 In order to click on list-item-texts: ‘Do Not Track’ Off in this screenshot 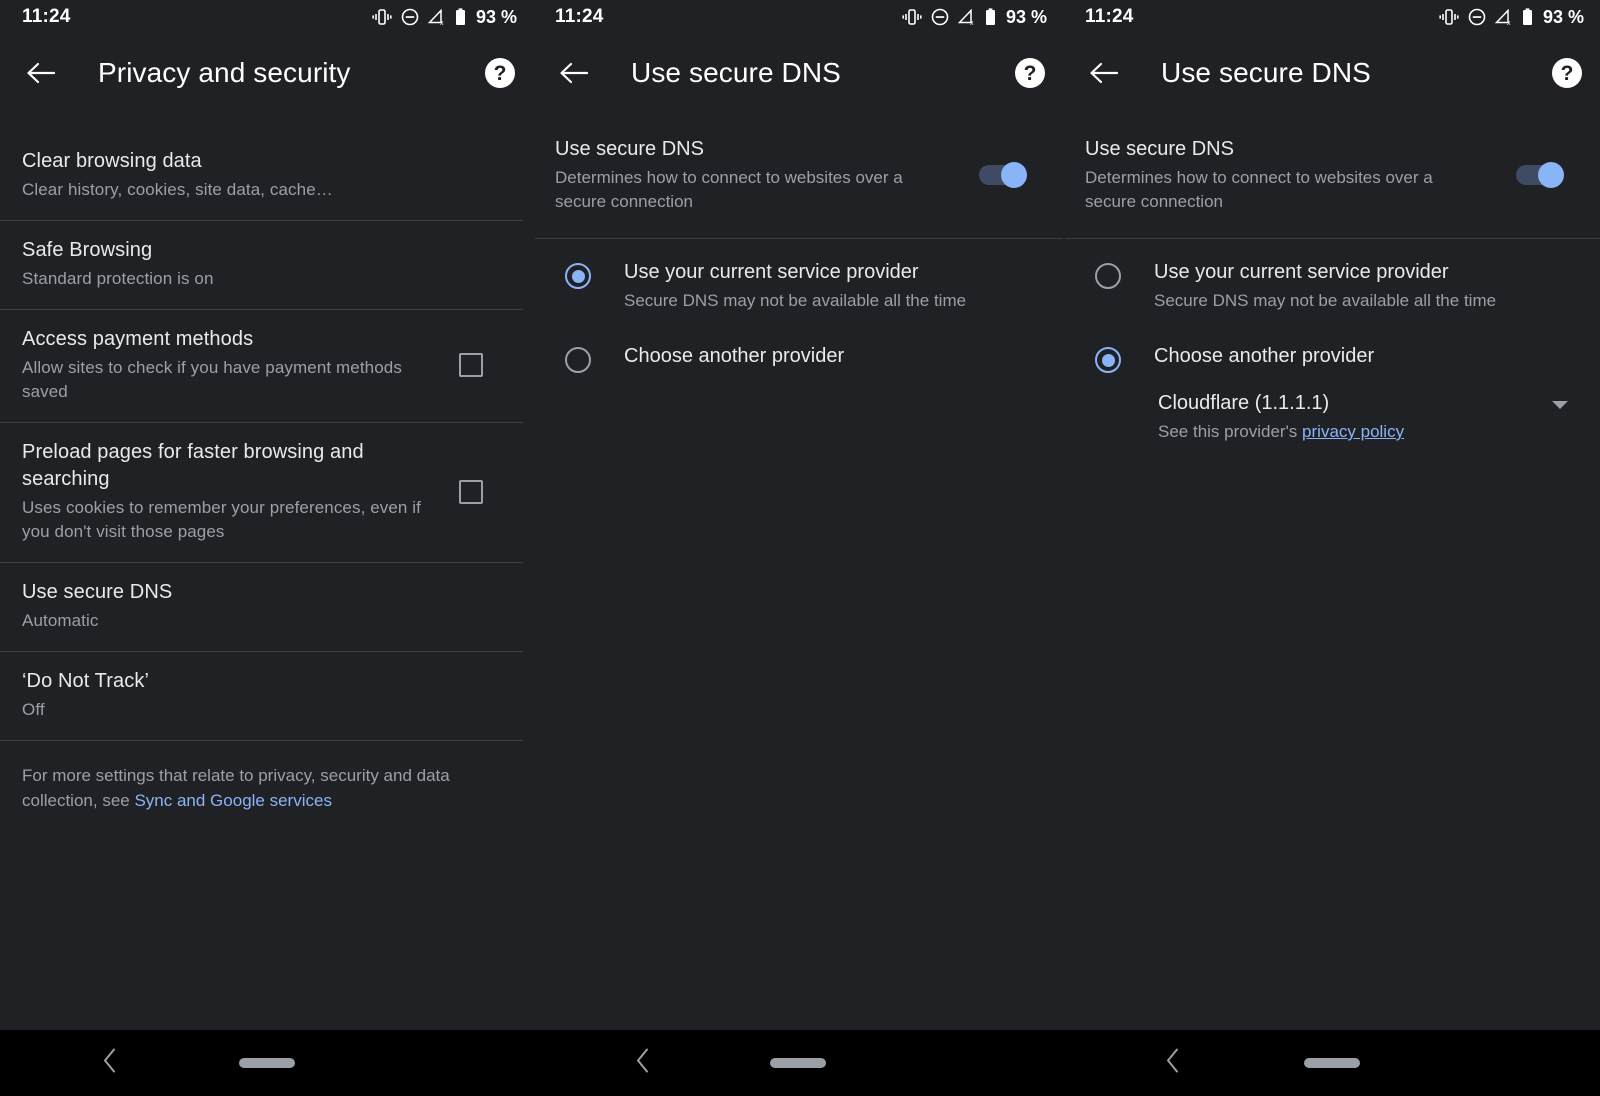, I will do `click(266, 695)`.